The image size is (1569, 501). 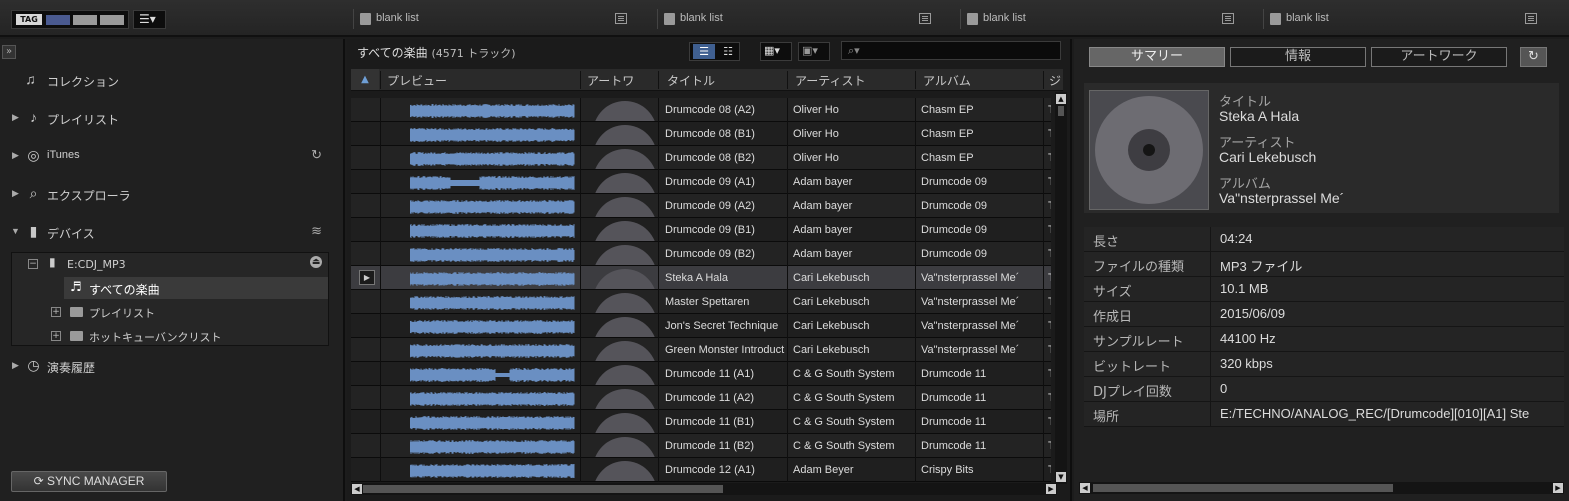 What do you see at coordinates (701, 206) in the screenshot?
I see `table-row: Drumcode 09 (A2) Adam bayer Drumcode 09 T` at bounding box center [701, 206].